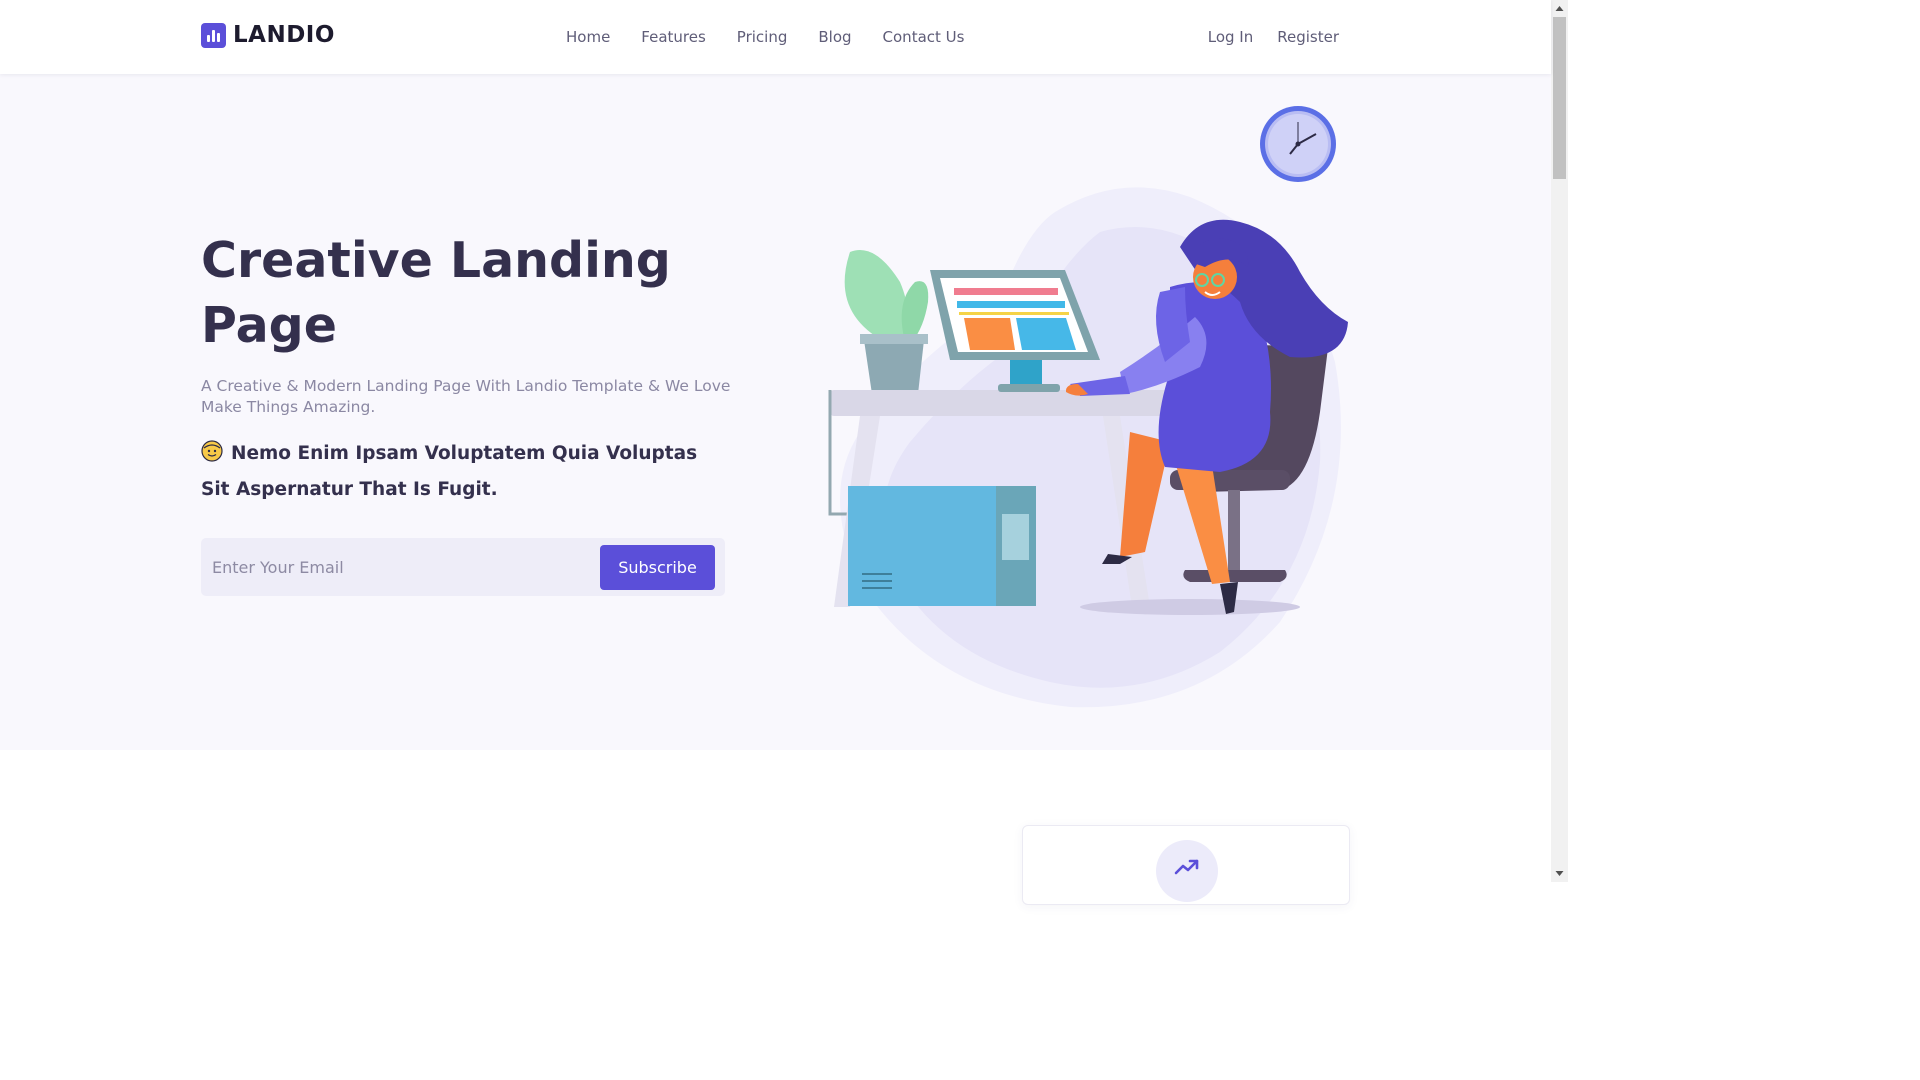 This screenshot has height=1080, width=1920. Describe the element at coordinates (762, 37) in the screenshot. I see `nav-pricing: Pricing` at that location.